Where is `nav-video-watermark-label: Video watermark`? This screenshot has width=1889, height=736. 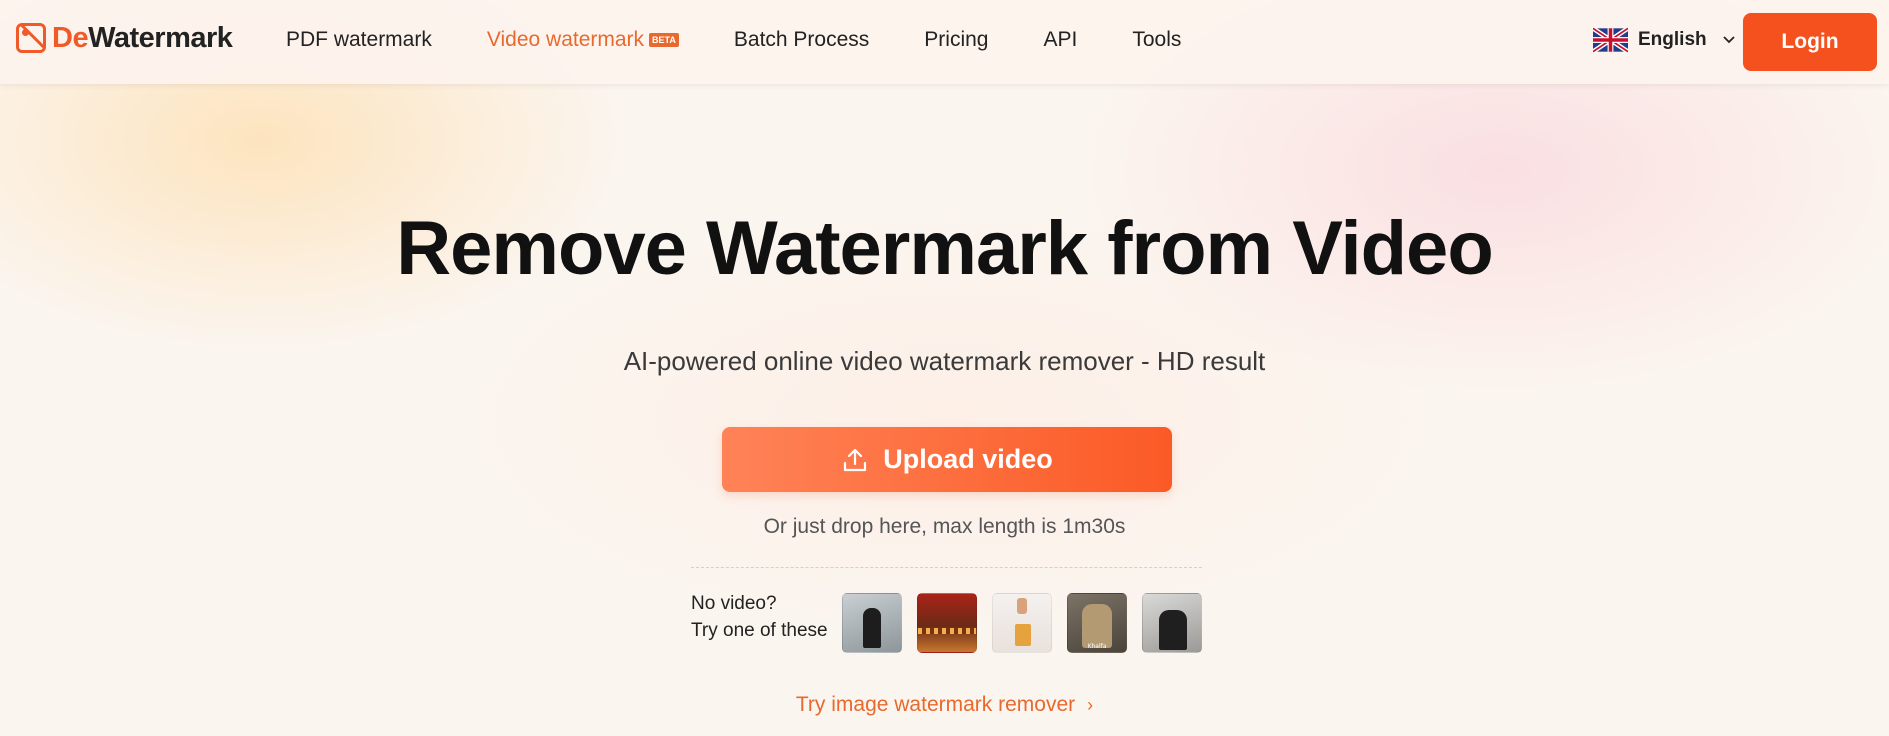 nav-video-watermark-label: Video watermark is located at coordinates (565, 39).